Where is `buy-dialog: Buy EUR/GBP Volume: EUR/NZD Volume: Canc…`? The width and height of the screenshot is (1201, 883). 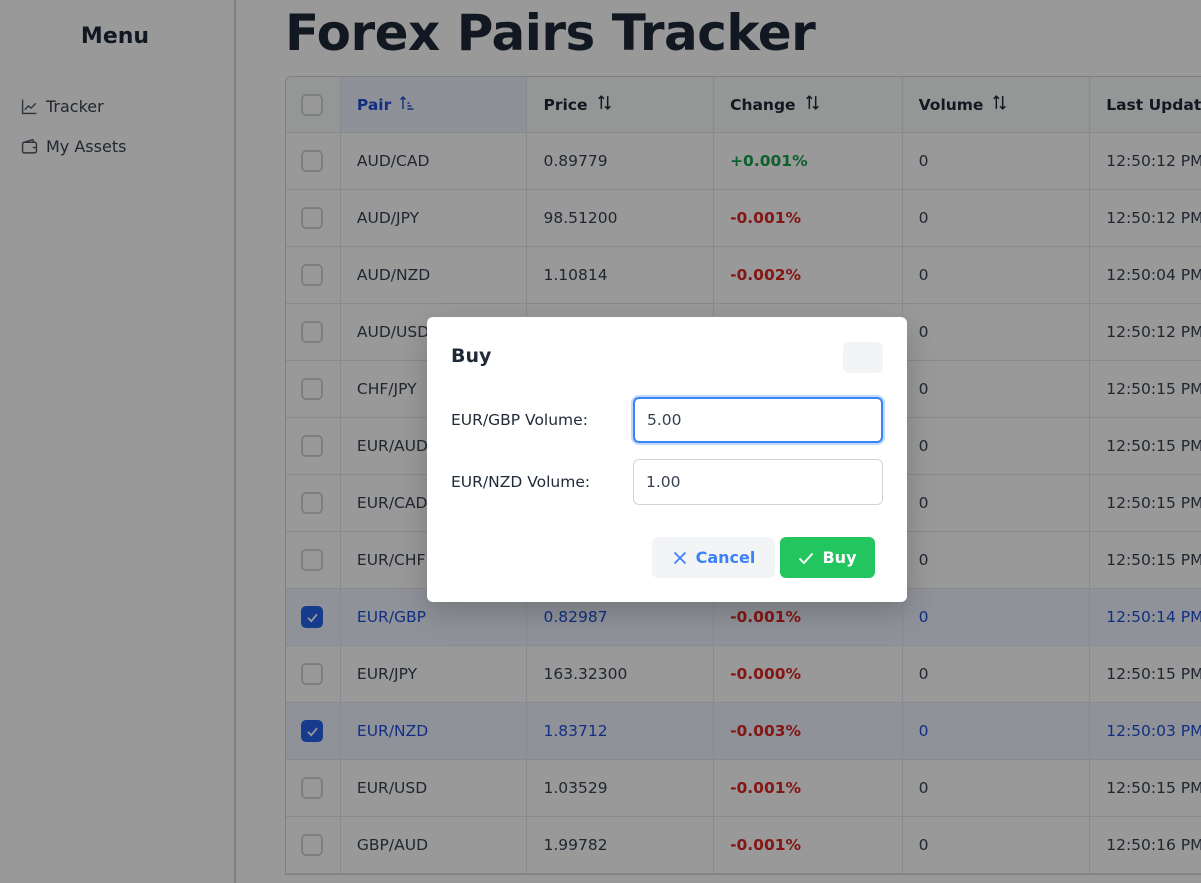 buy-dialog: Buy EUR/GBP Volume: EUR/NZD Volume: Canc… is located at coordinates (667, 459).